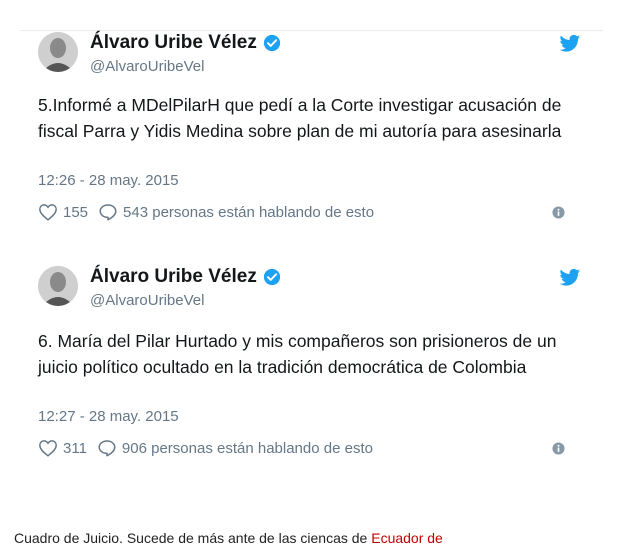 This screenshot has width=623, height=546. I want to click on reply-button: 906 personas están hablando de esto, so click(235, 448).